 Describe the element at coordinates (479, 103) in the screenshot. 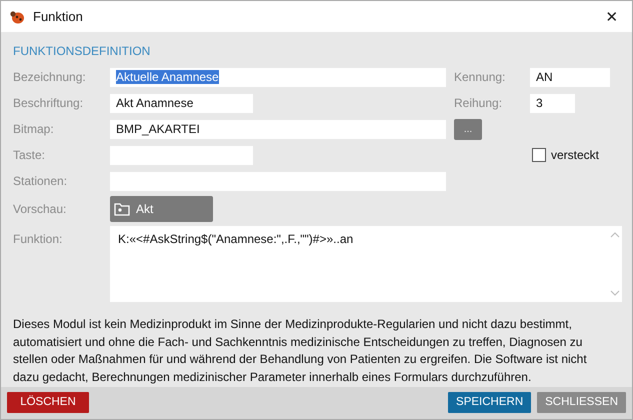

I see `field-label: Reihung:` at that location.